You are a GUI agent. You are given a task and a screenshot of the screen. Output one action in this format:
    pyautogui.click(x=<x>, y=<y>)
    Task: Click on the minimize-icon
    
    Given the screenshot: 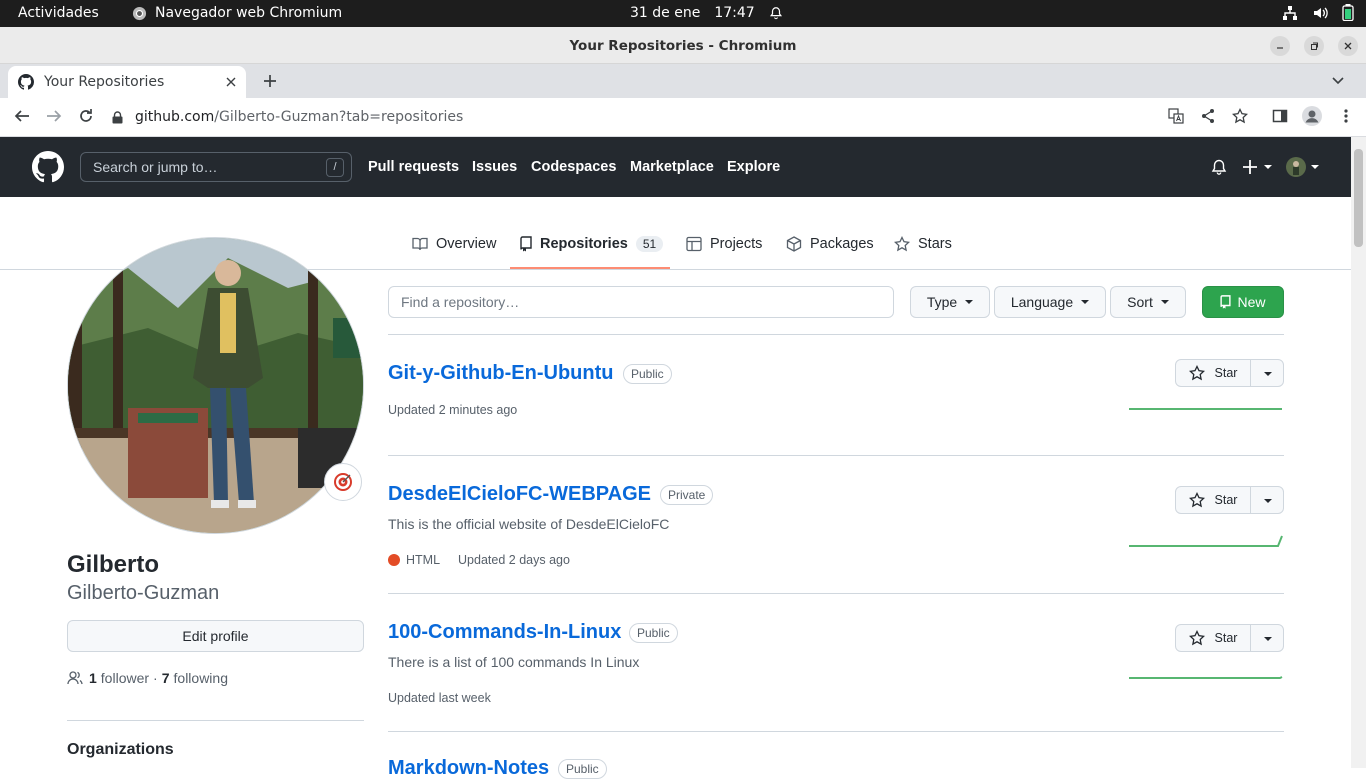 What is the action you would take?
    pyautogui.click(x=1280, y=46)
    